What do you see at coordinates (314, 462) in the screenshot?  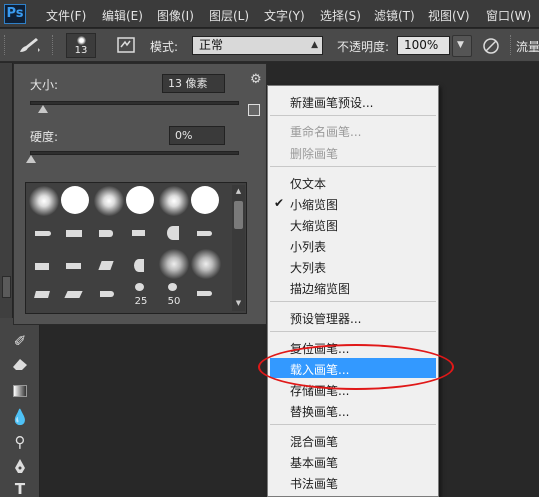 I see `menu-basic-brushes: 基本画笔` at bounding box center [314, 462].